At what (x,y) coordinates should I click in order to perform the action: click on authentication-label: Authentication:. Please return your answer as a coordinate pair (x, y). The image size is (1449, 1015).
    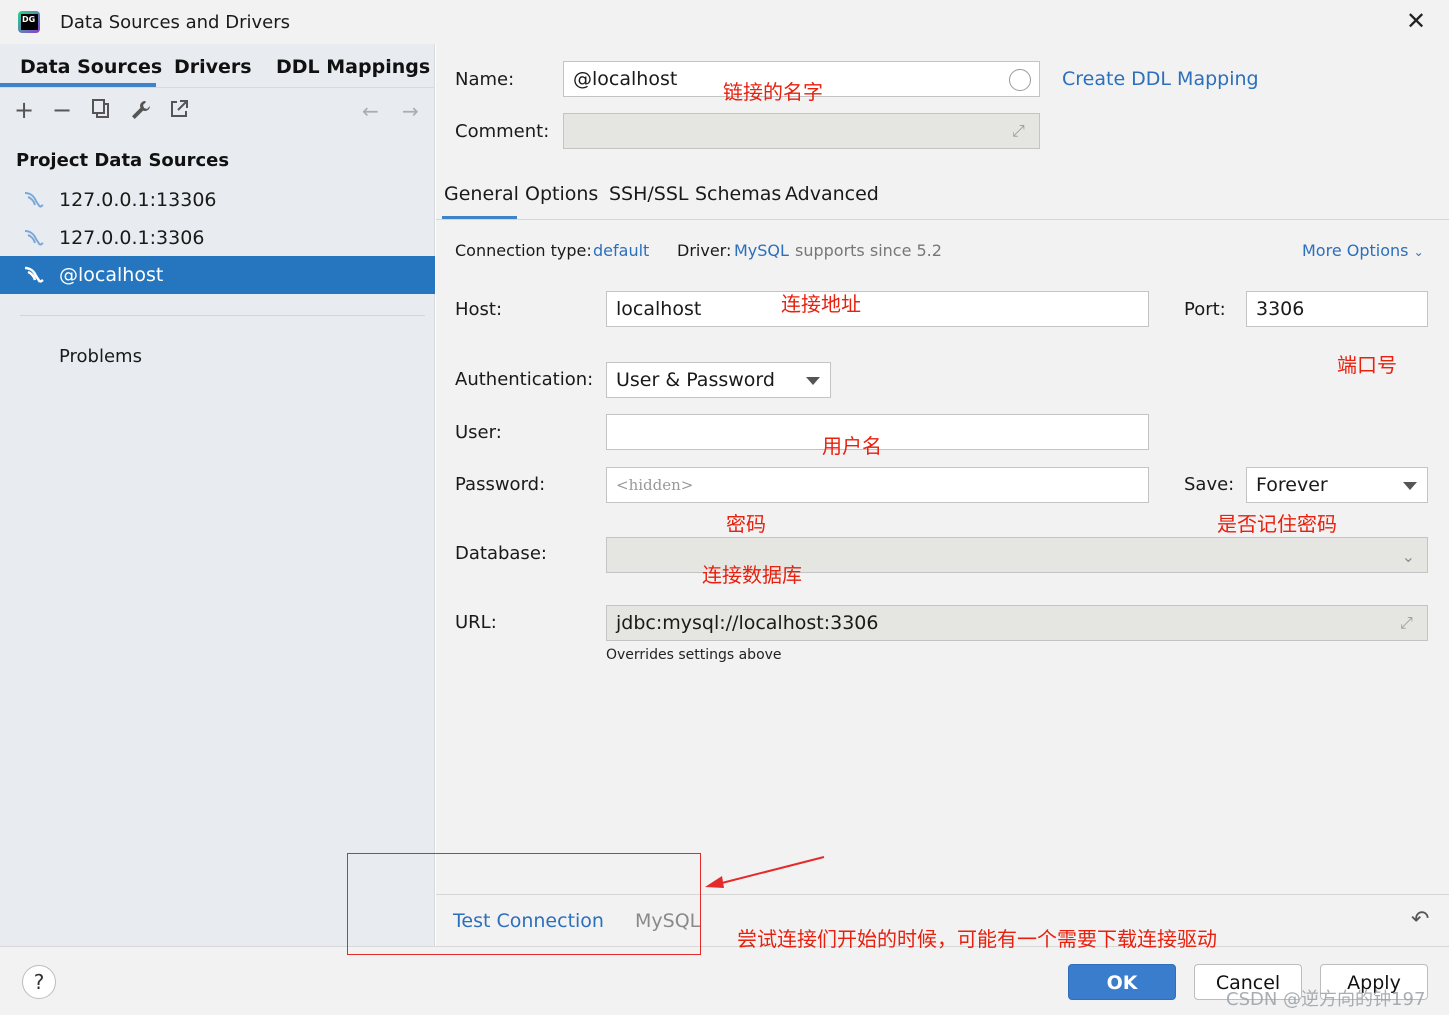
    Looking at the image, I should click on (524, 379).